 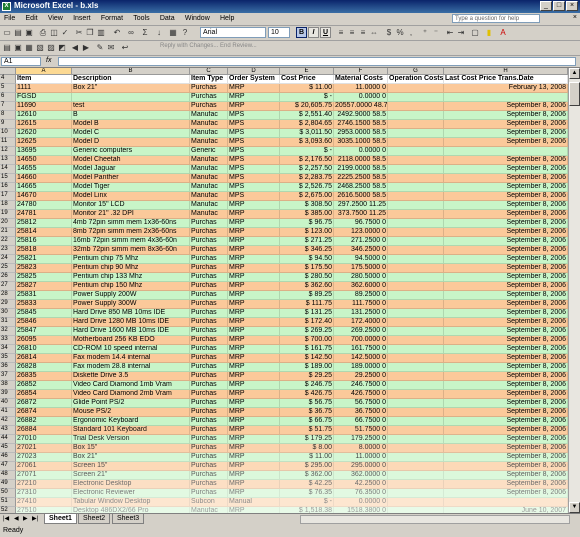 What do you see at coordinates (131, 124) in the screenshot?
I see `cell-b: Model B` at bounding box center [131, 124].